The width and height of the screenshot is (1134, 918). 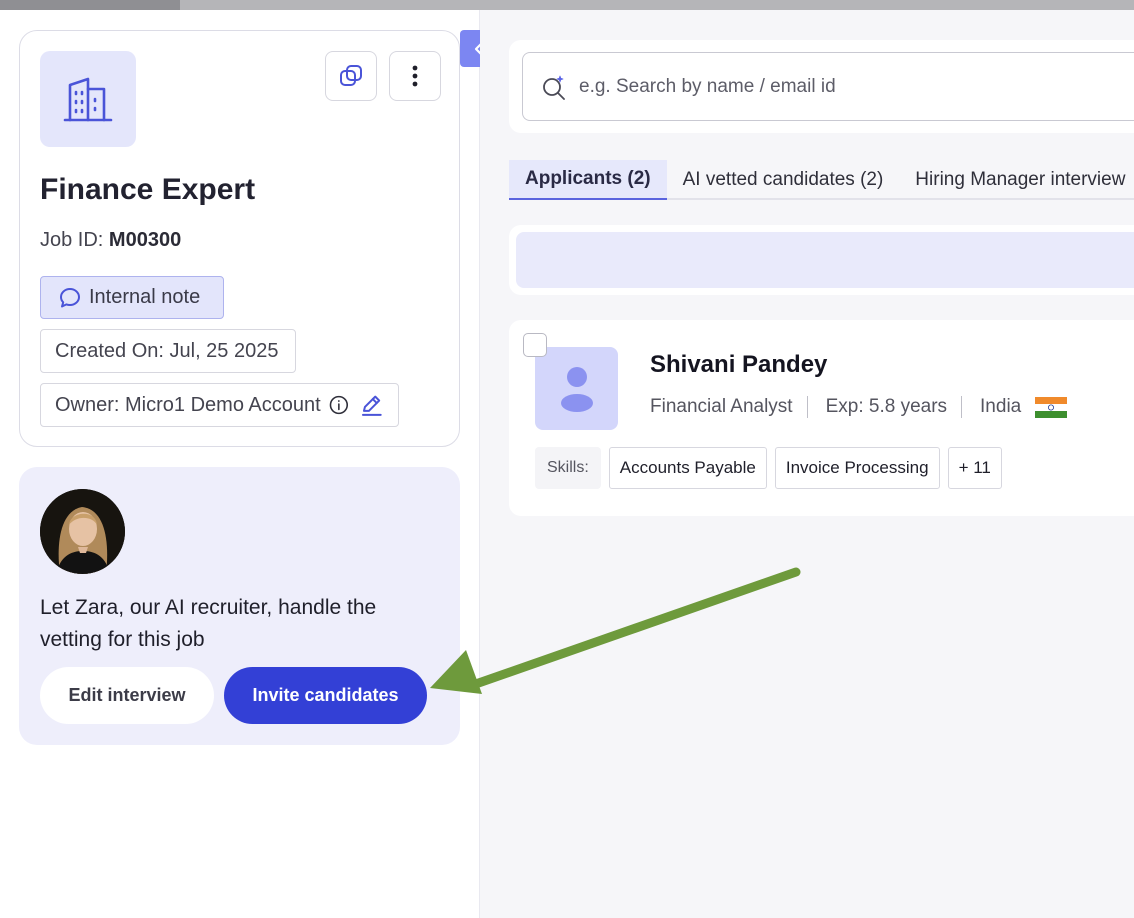 I want to click on more-vertical-icon, so click(x=415, y=76).